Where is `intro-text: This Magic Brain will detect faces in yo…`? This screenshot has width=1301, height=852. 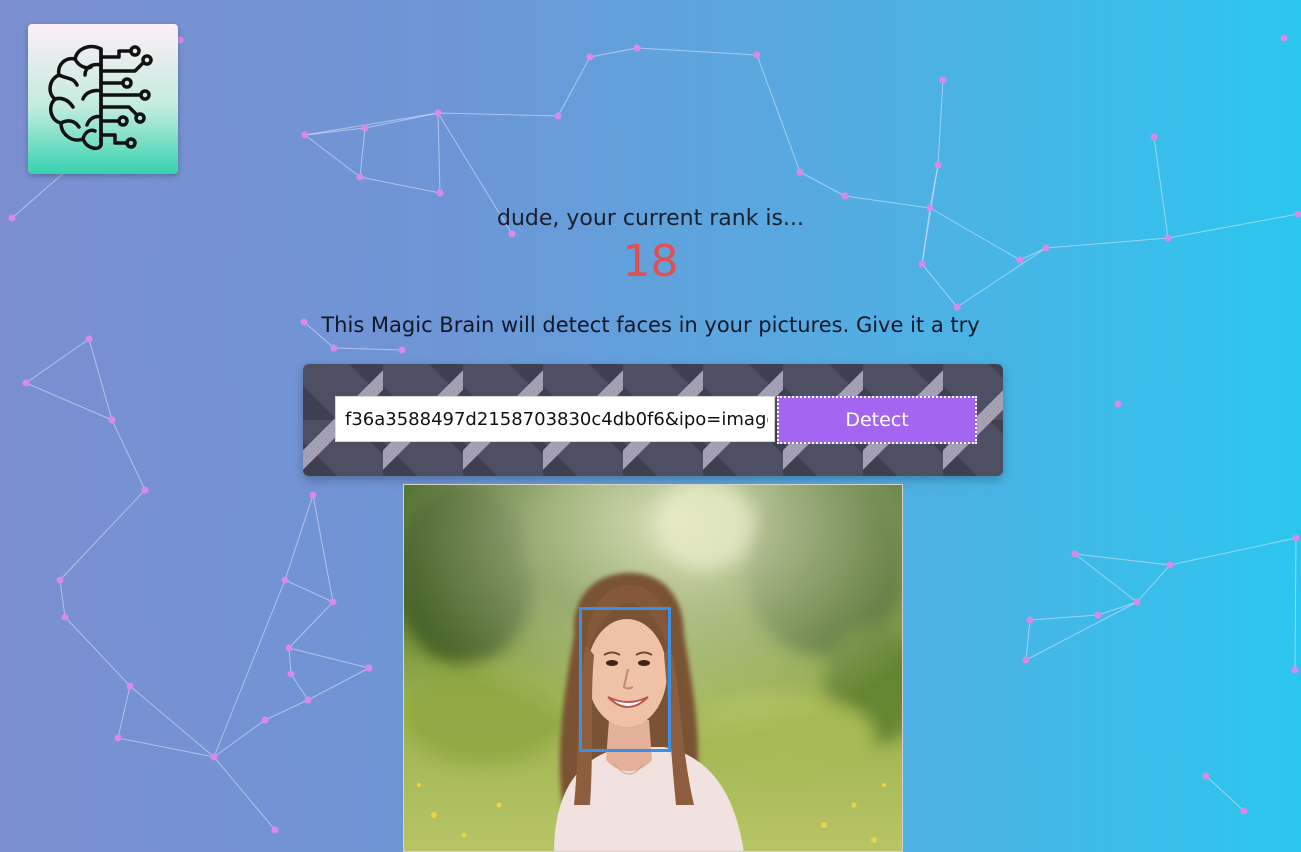
intro-text: This Magic Brain will detect faces in yo… is located at coordinates (650, 325).